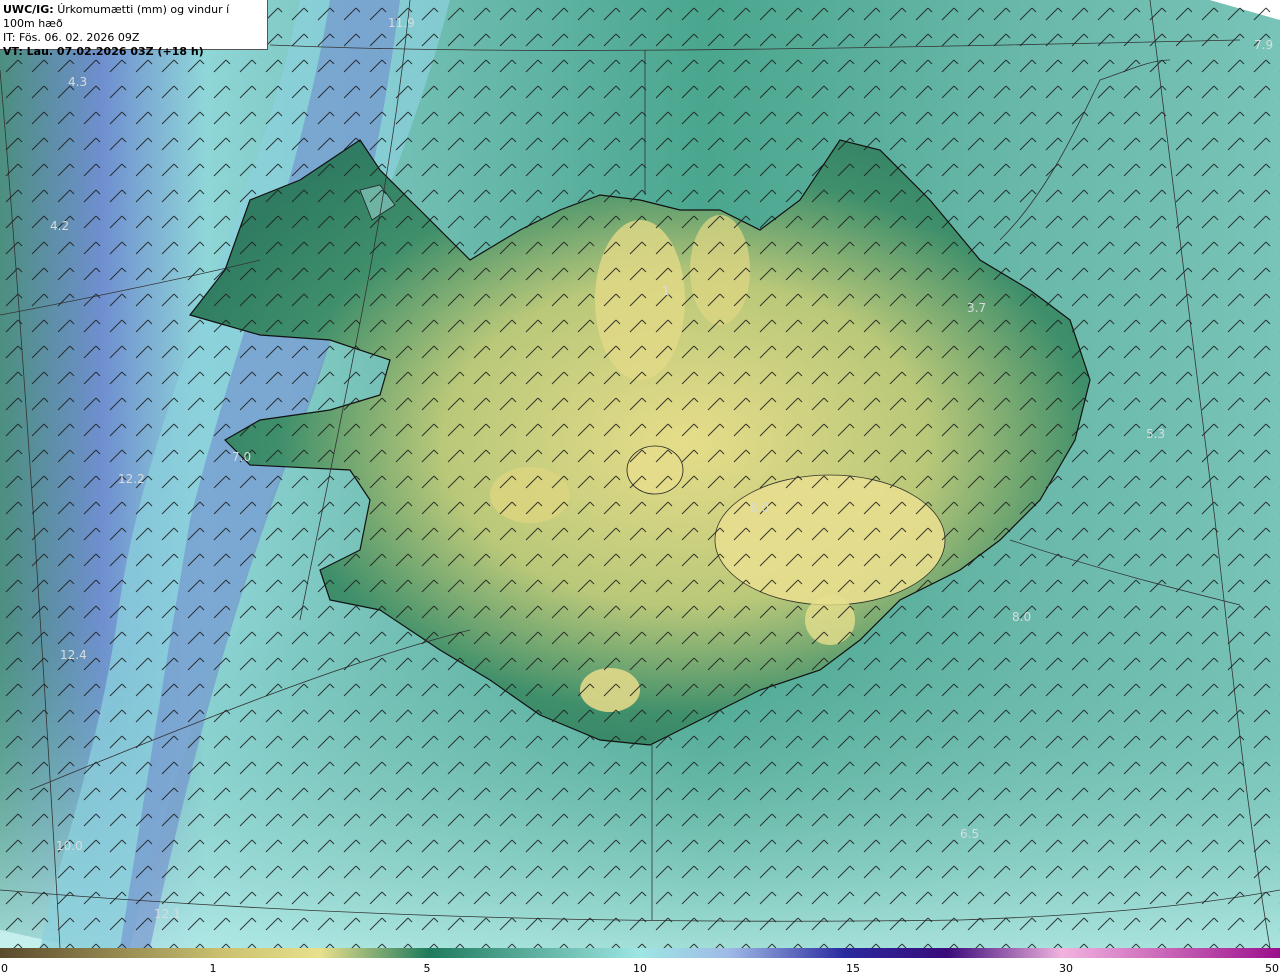 This screenshot has width=1280, height=978. What do you see at coordinates (640, 953) in the screenshot?
I see `colorbar` at bounding box center [640, 953].